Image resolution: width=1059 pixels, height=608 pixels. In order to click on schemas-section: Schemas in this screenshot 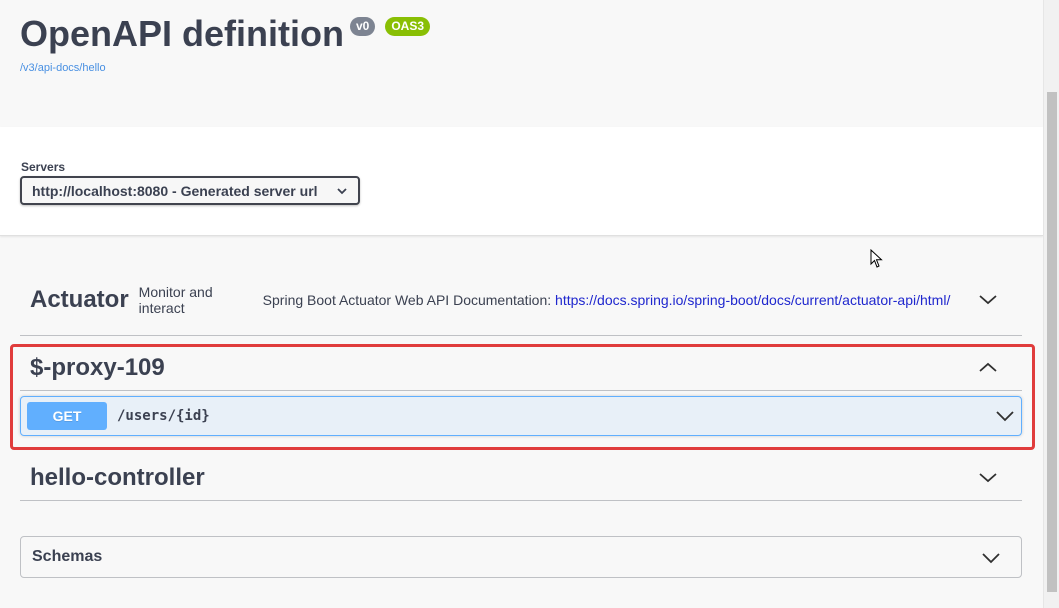, I will do `click(521, 557)`.